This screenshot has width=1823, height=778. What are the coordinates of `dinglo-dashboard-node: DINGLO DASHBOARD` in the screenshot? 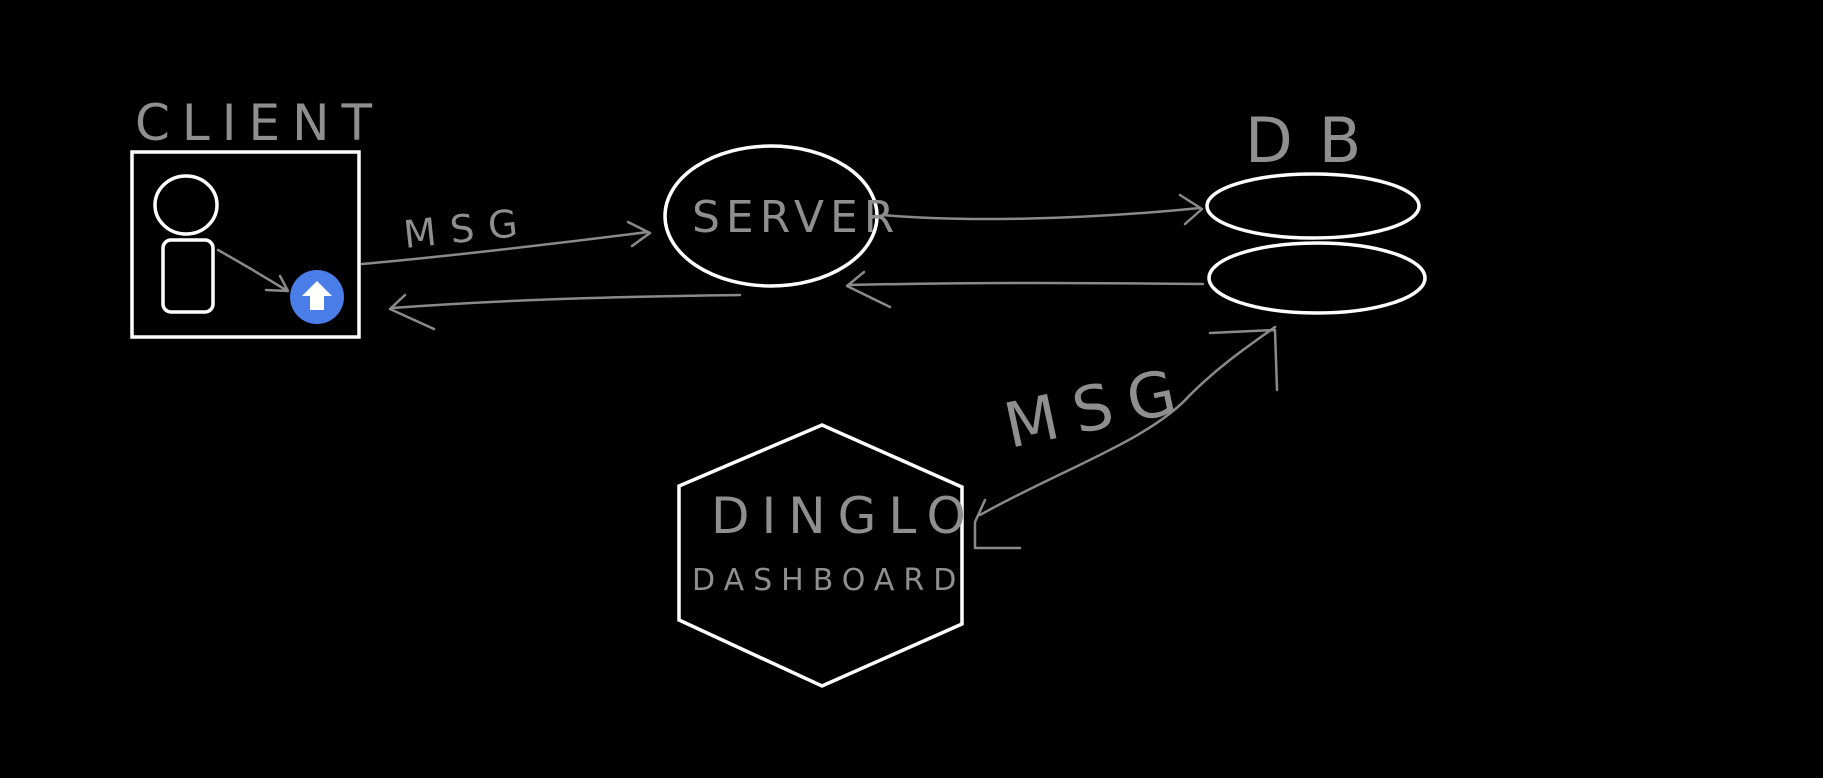 It's located at (827, 555).